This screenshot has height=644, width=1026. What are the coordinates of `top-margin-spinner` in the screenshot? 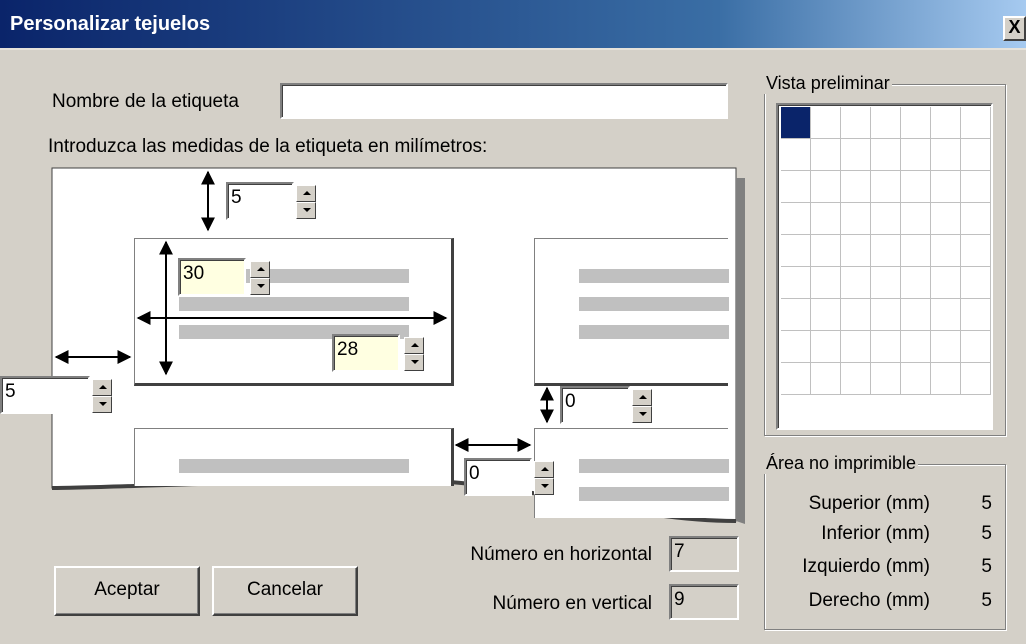 It's located at (306, 202).